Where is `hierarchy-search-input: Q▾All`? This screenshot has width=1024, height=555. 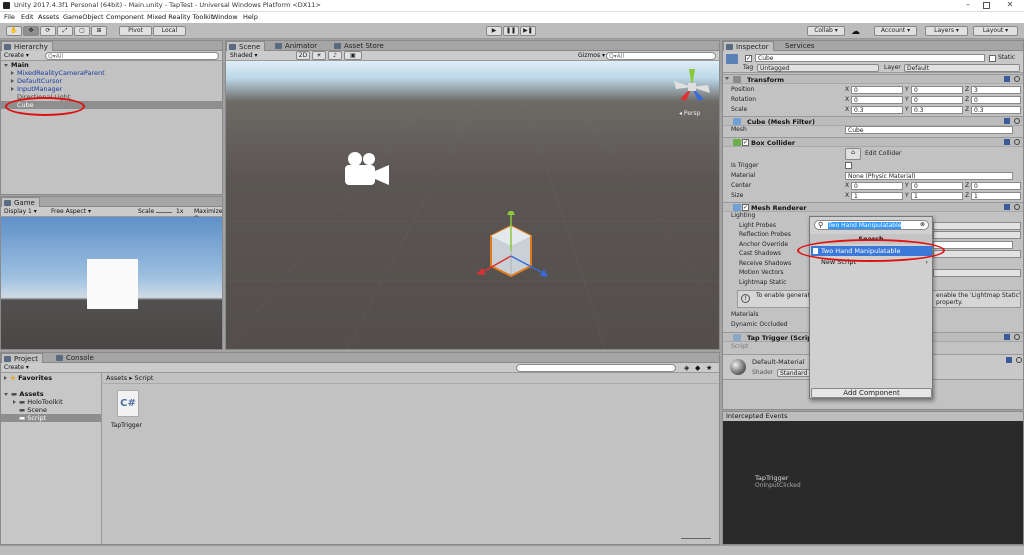 hierarchy-search-input: Q▾All is located at coordinates (132, 56).